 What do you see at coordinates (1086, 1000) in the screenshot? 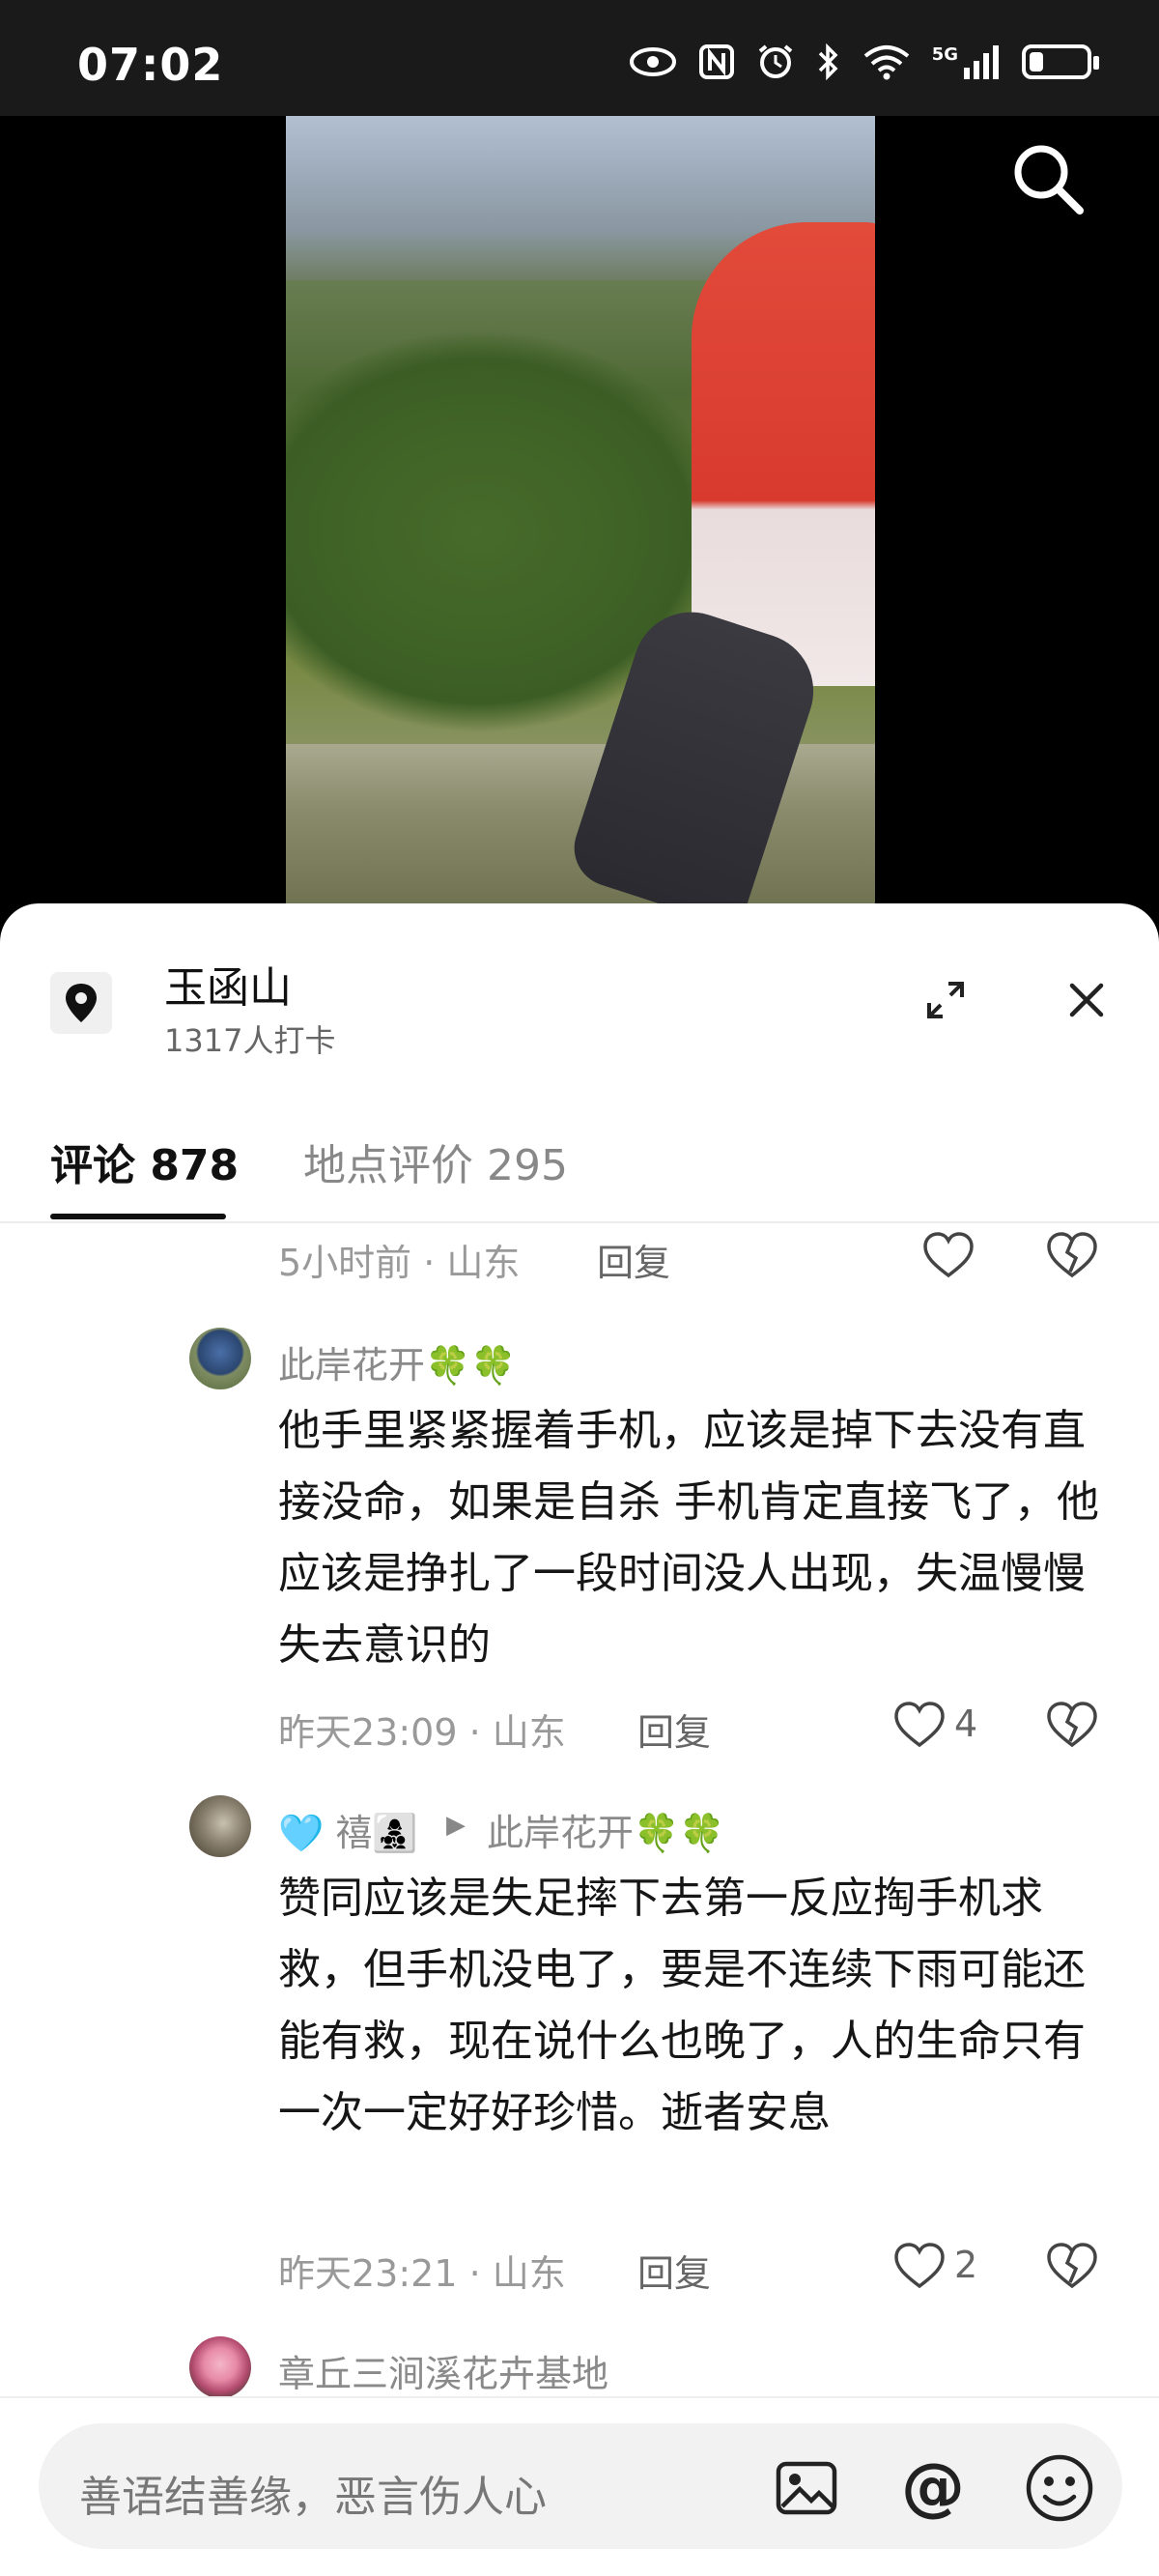
I see `close-icon` at bounding box center [1086, 1000].